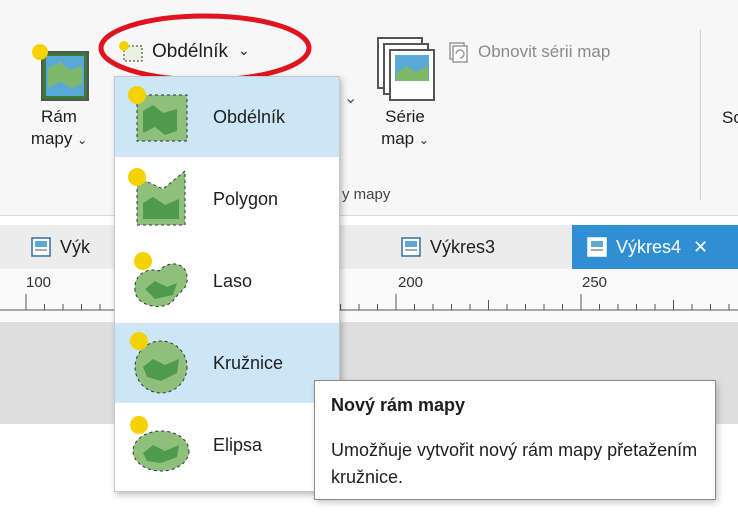 The width and height of the screenshot is (738, 517). Describe the element at coordinates (60, 72) in the screenshot. I see `map-frame-icon` at that location.